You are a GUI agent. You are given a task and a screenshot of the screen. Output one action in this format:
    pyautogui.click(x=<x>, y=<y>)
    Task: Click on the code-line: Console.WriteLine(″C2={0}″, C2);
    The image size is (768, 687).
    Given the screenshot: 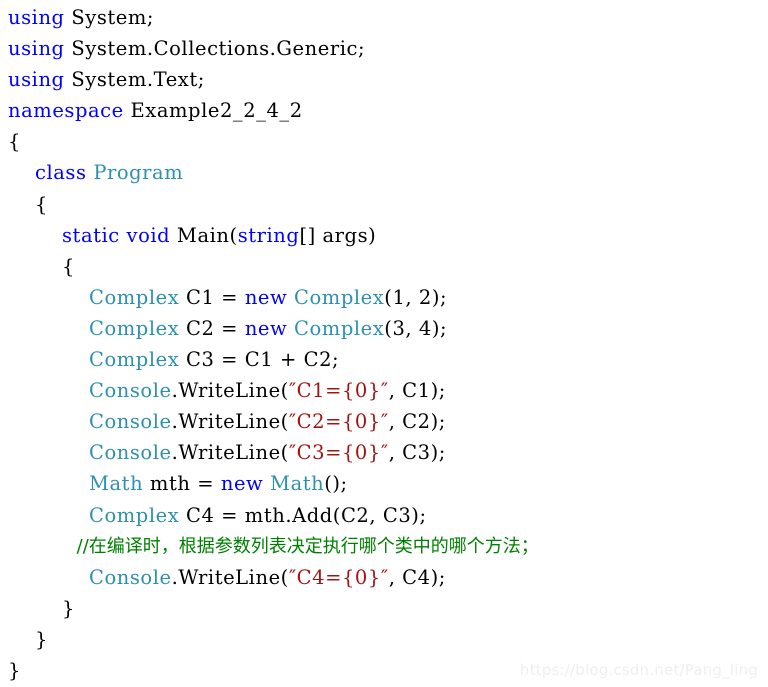 What is the action you would take?
    pyautogui.click(x=388, y=421)
    